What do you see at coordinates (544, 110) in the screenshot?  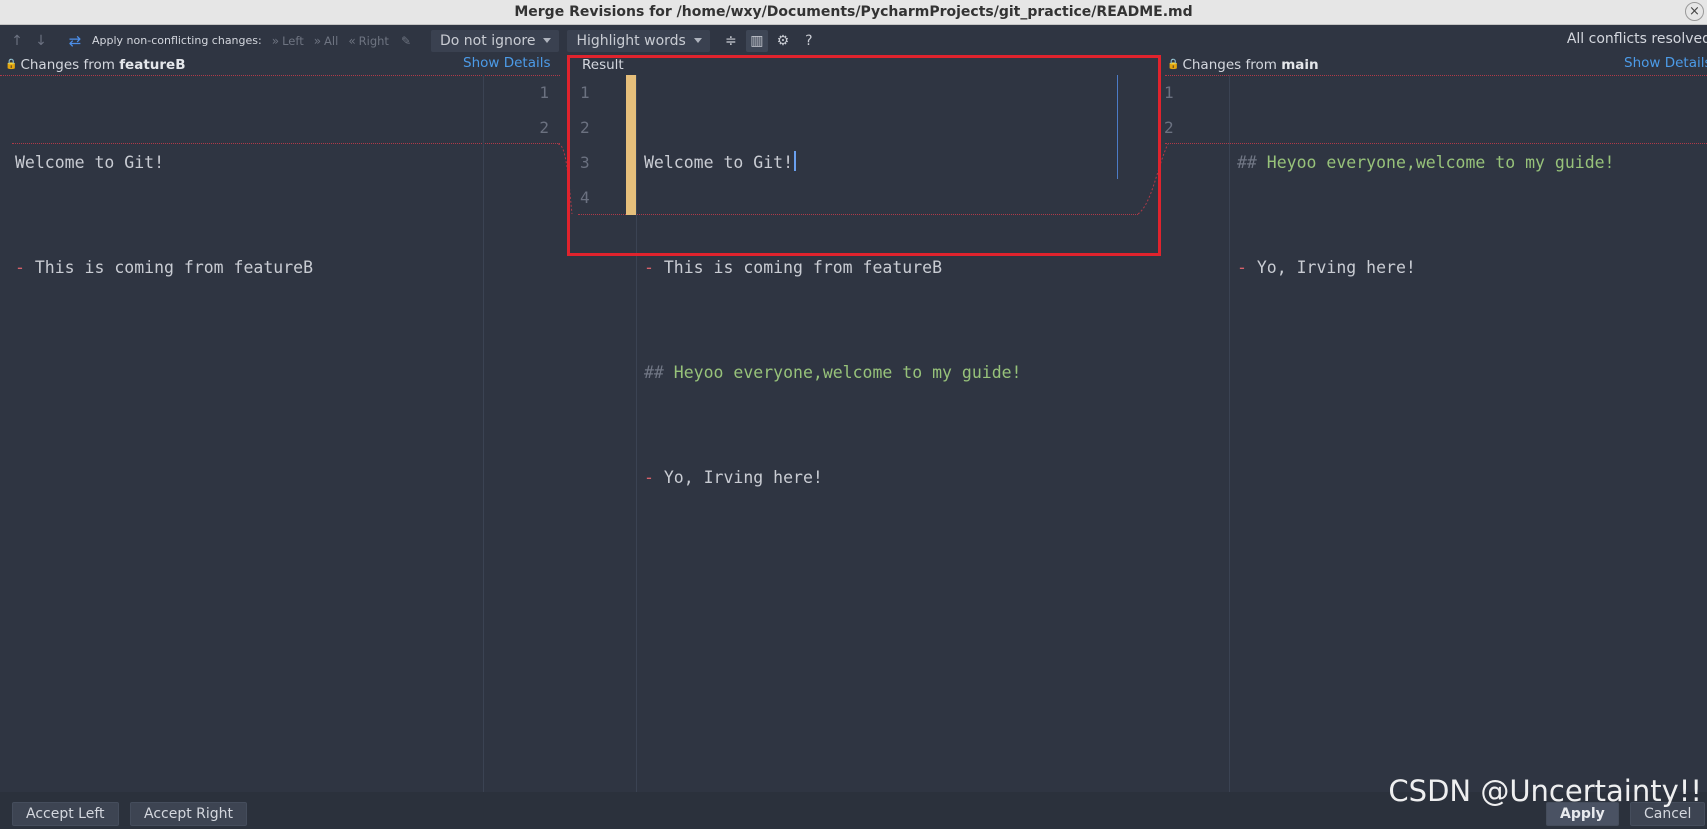 I see `left-line-numbers: 1 2` at bounding box center [544, 110].